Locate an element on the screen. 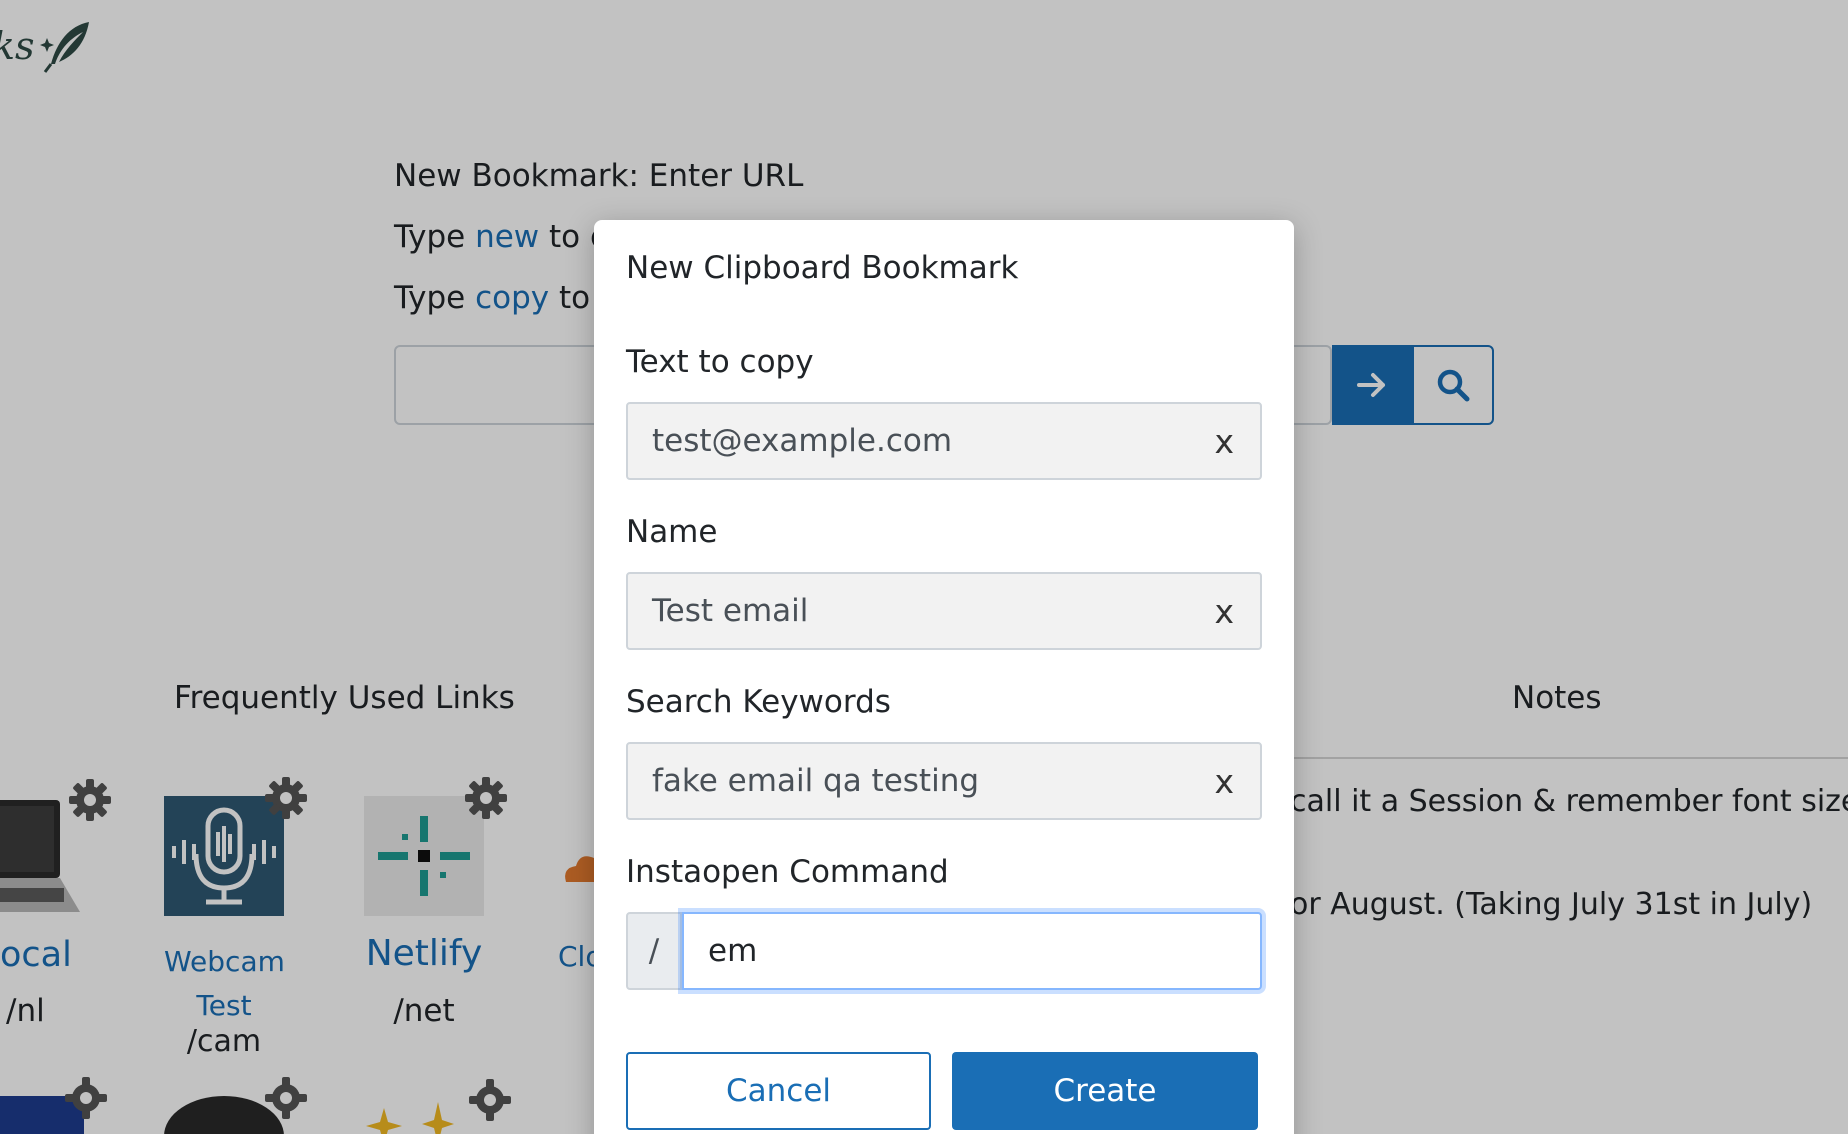 The width and height of the screenshot is (1848, 1134). text-to-copy-label: Text to copy is located at coordinates (720, 362).